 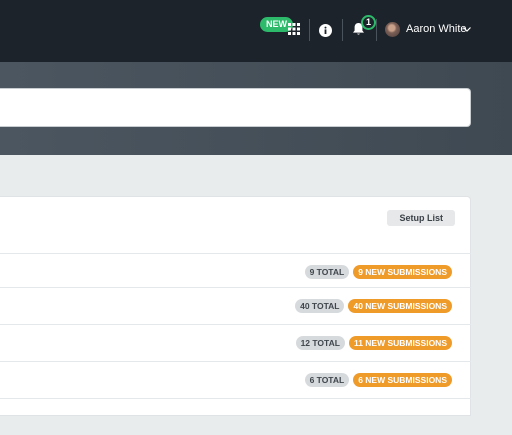 I want to click on list-row: 6 TOTAL 6 NEW SUBMISSIONS, so click(x=235, y=379).